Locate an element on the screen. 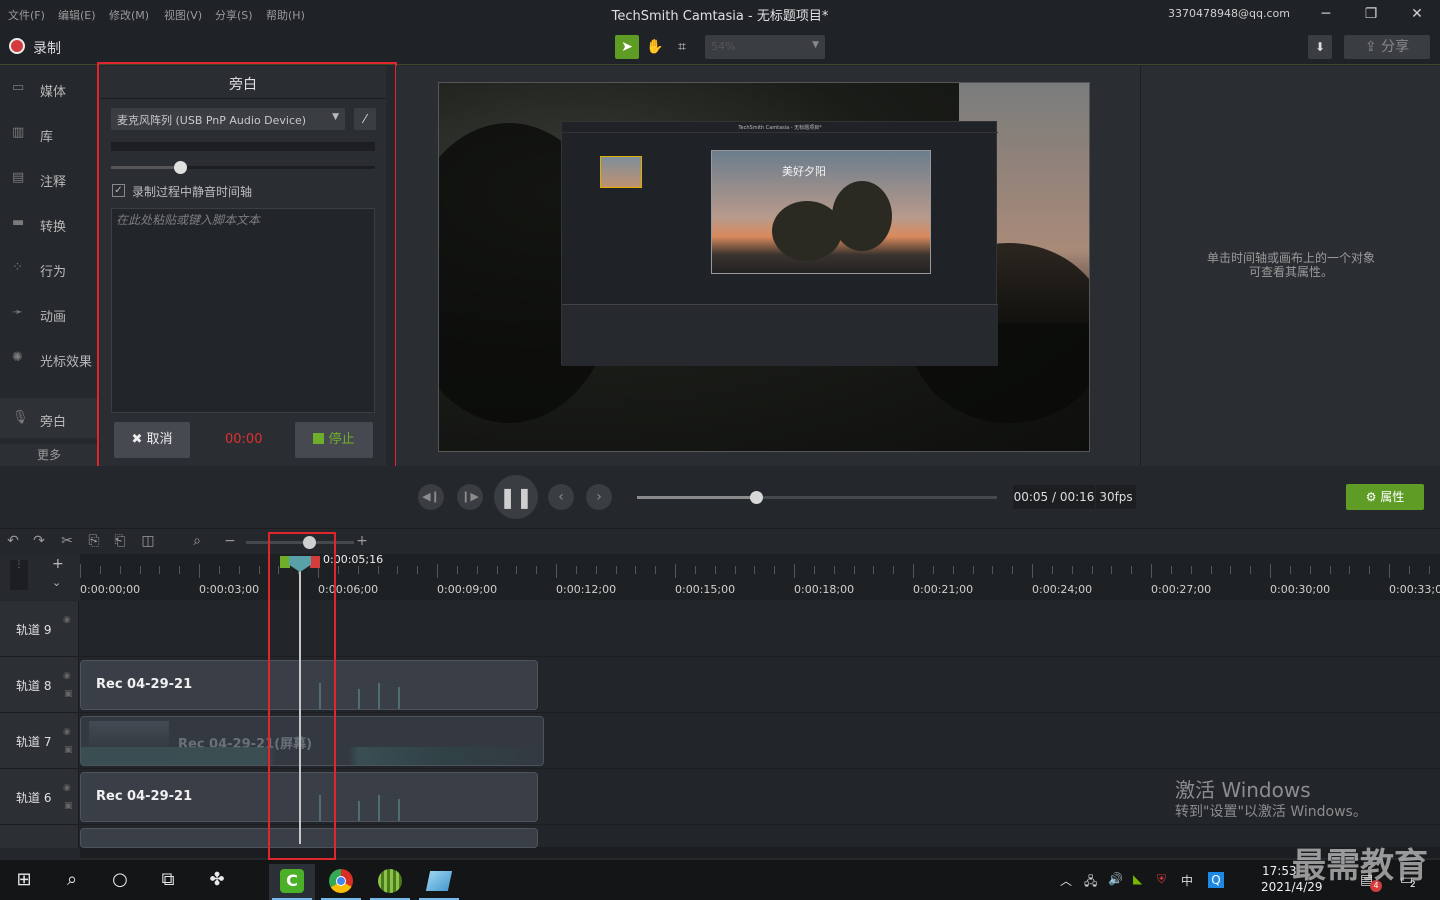 The width and height of the screenshot is (1440, 900). track-row: 轨道 7 ◉ ▣ Rec 04-29-21(屏幕) is located at coordinates (720, 741).